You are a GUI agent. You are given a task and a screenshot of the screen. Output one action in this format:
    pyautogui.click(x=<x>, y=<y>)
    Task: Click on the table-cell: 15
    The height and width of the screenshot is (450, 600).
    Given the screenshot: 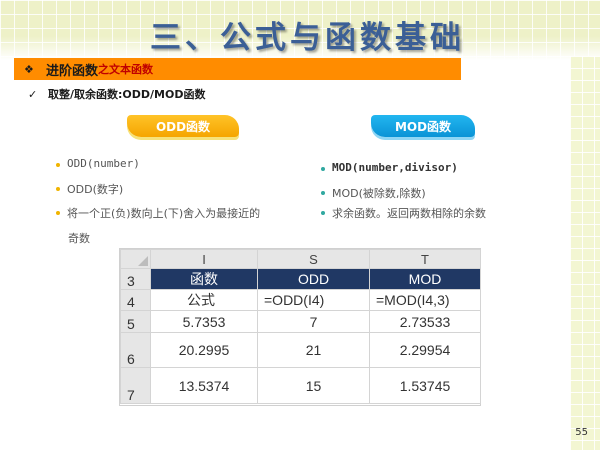 What is the action you would take?
    pyautogui.click(x=313, y=385)
    